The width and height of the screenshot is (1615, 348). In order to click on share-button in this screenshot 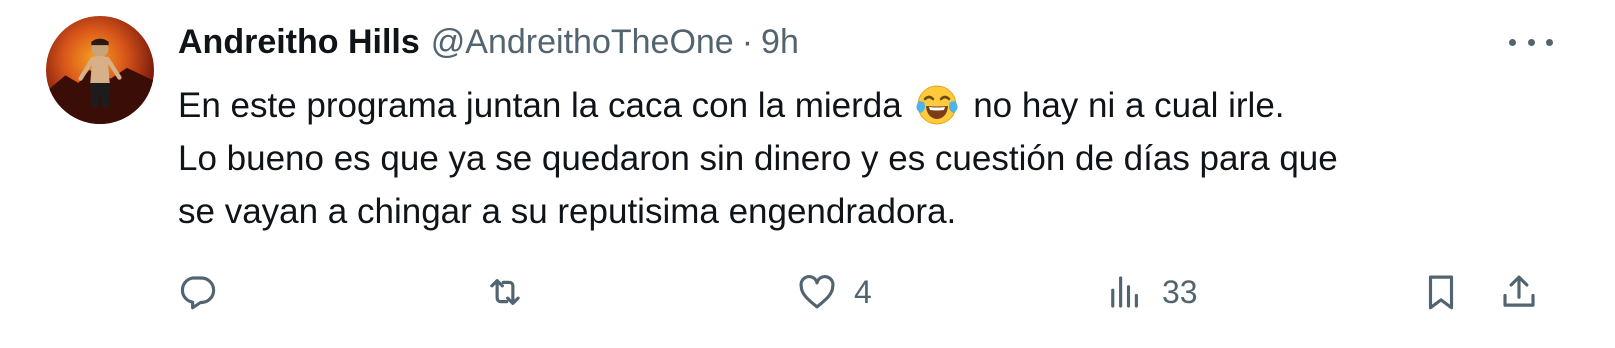, I will do `click(1519, 292)`.